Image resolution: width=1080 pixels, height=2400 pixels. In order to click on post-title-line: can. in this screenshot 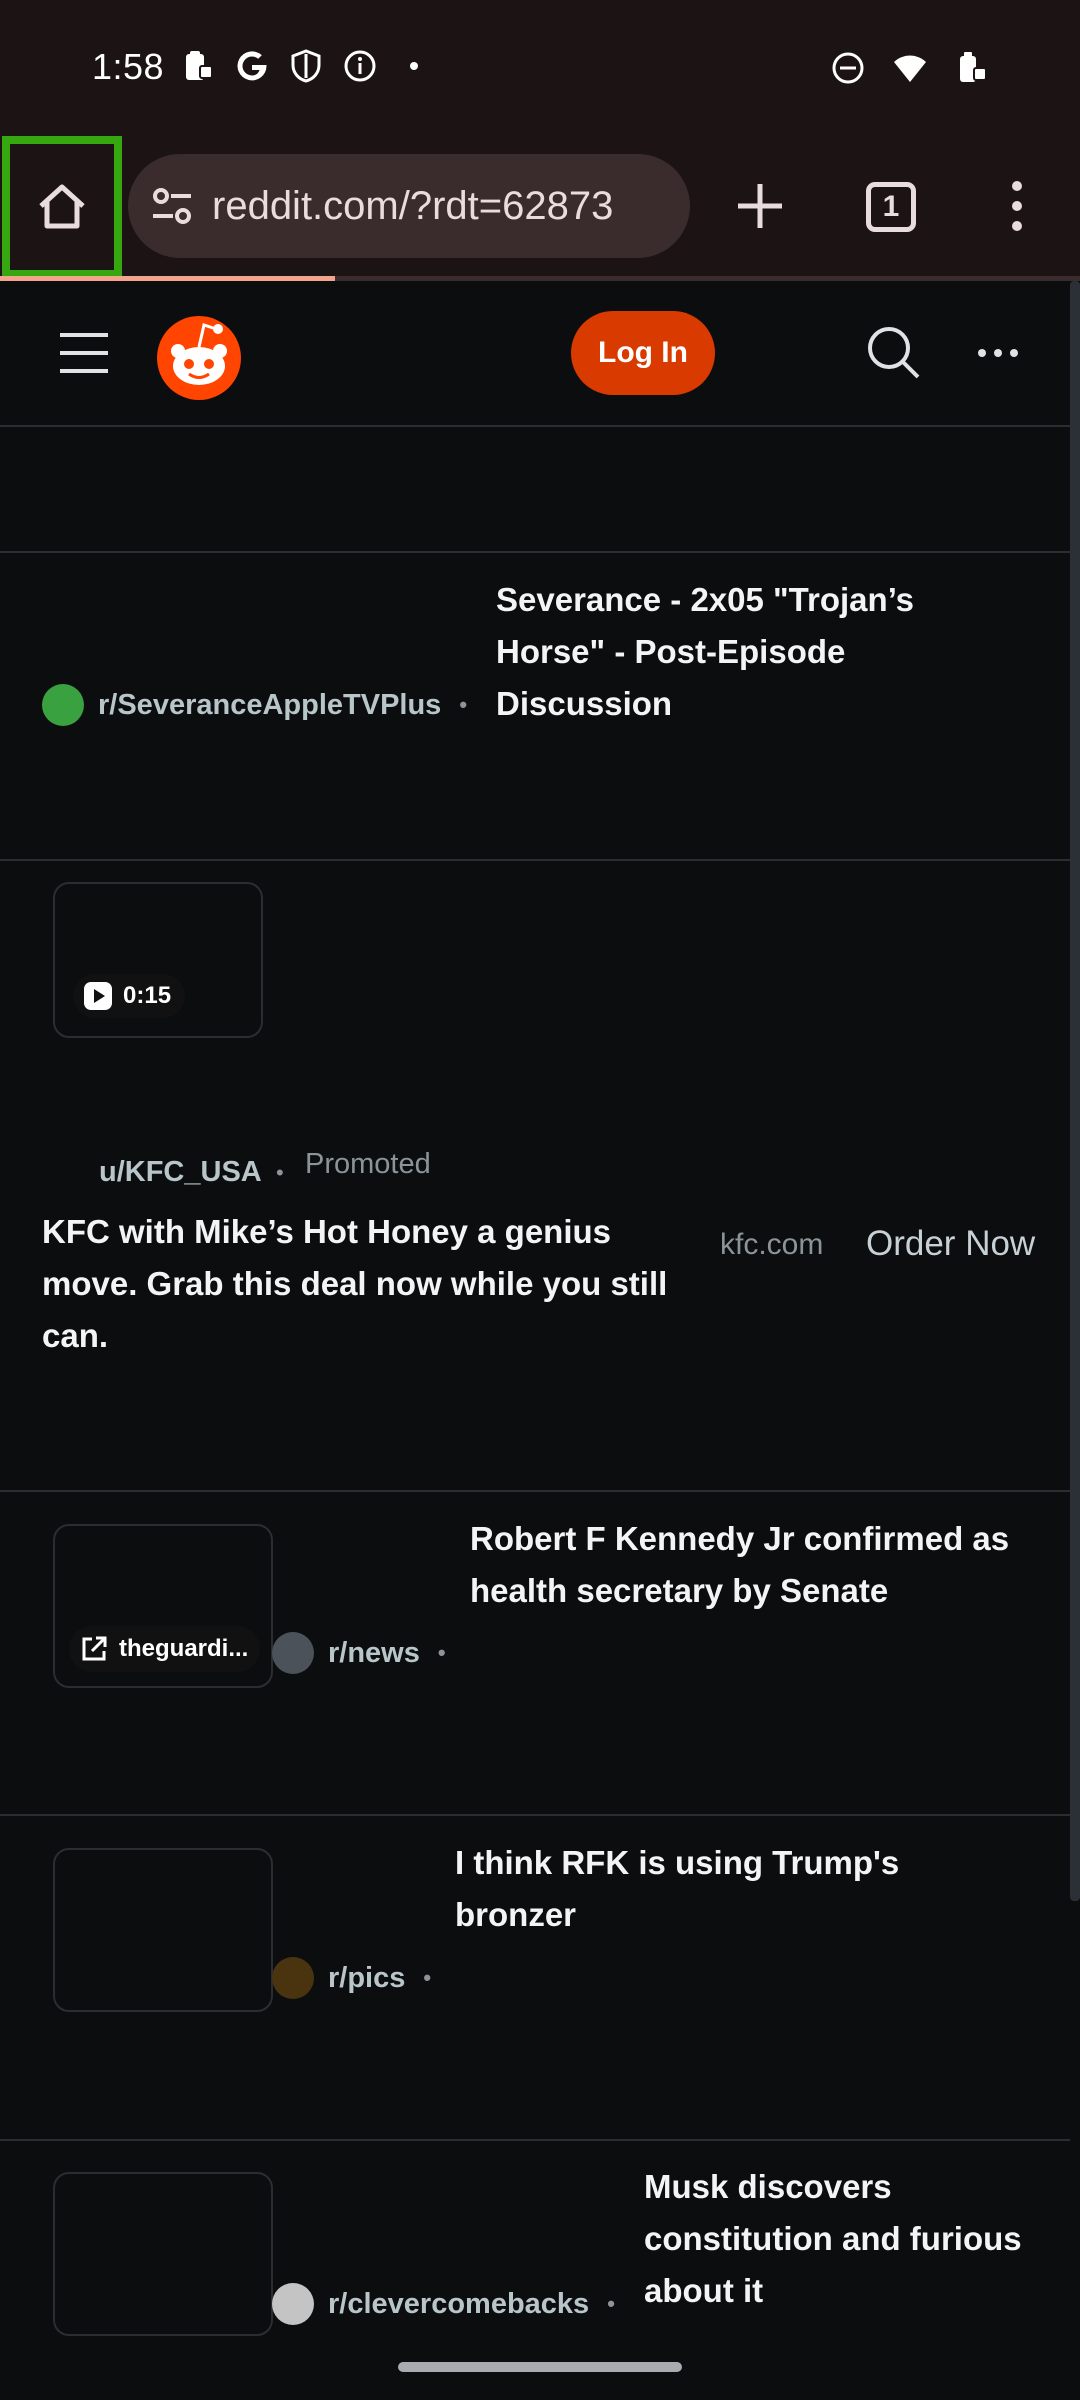, I will do `click(75, 1335)`.